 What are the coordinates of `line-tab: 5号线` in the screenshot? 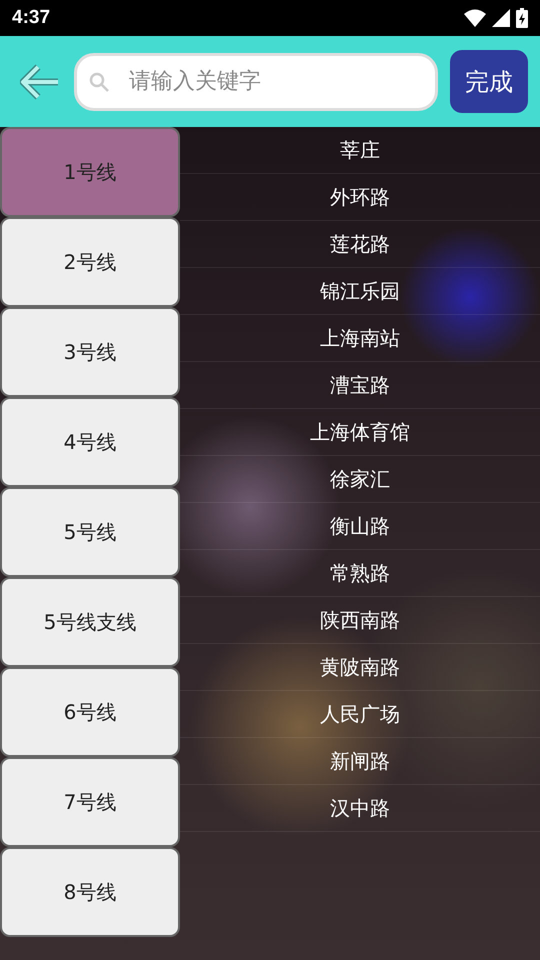 It's located at (90, 532).